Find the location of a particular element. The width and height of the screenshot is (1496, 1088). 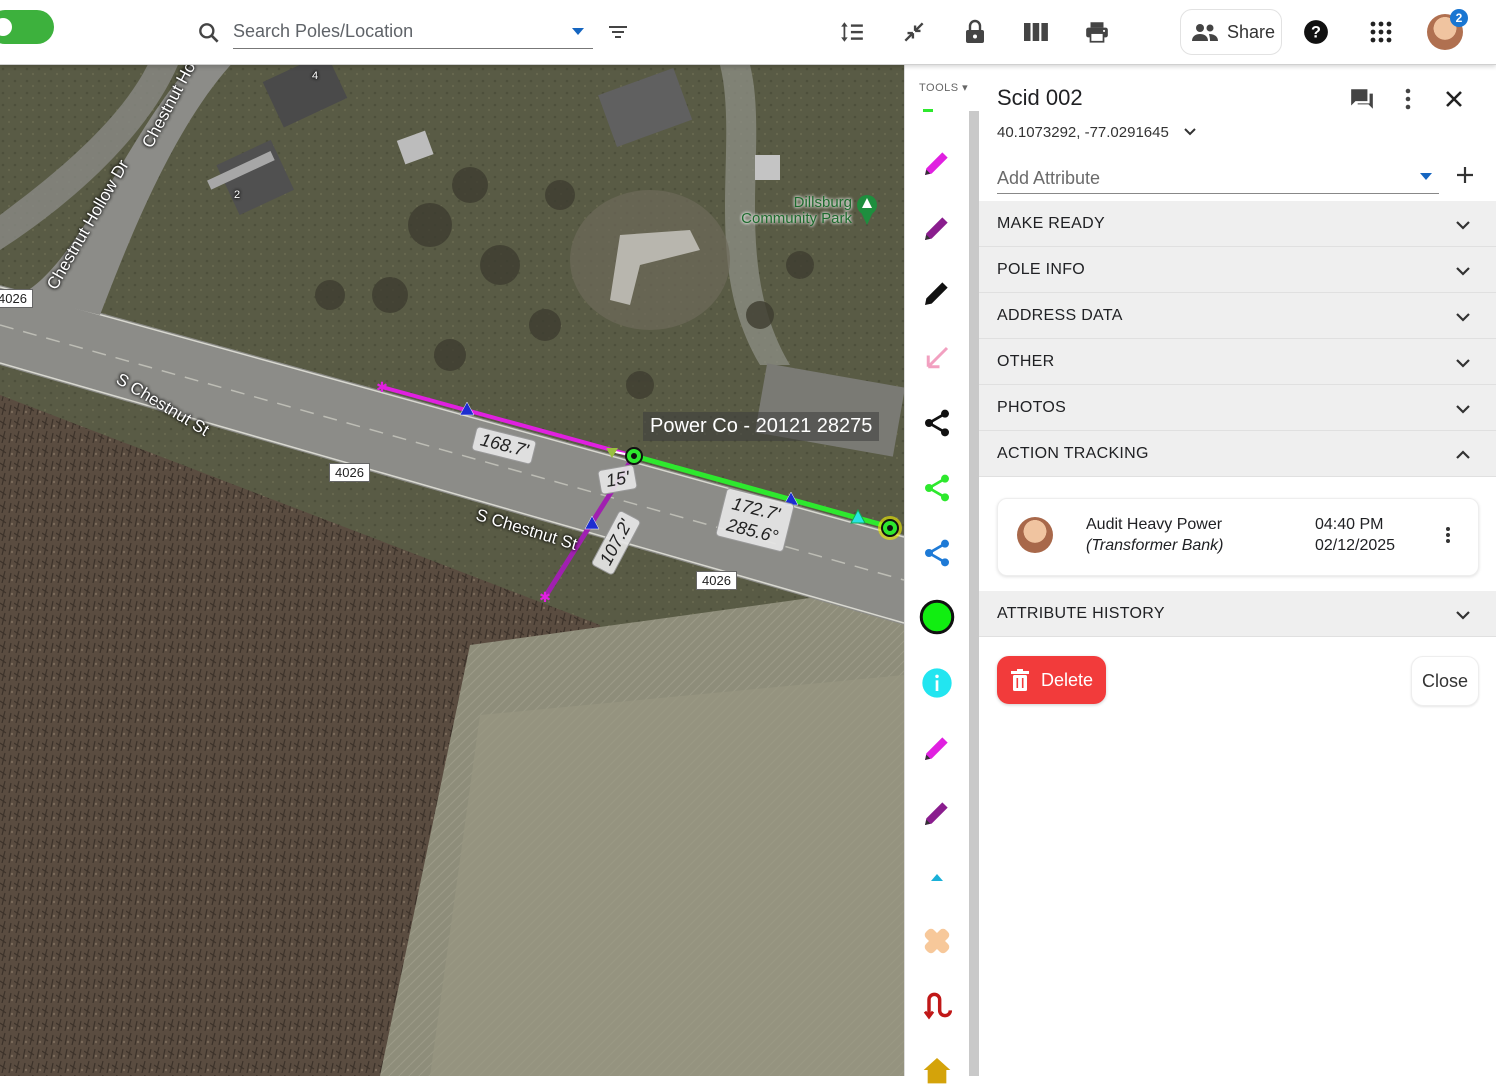

search-dropdown-icon is located at coordinates (578, 31).